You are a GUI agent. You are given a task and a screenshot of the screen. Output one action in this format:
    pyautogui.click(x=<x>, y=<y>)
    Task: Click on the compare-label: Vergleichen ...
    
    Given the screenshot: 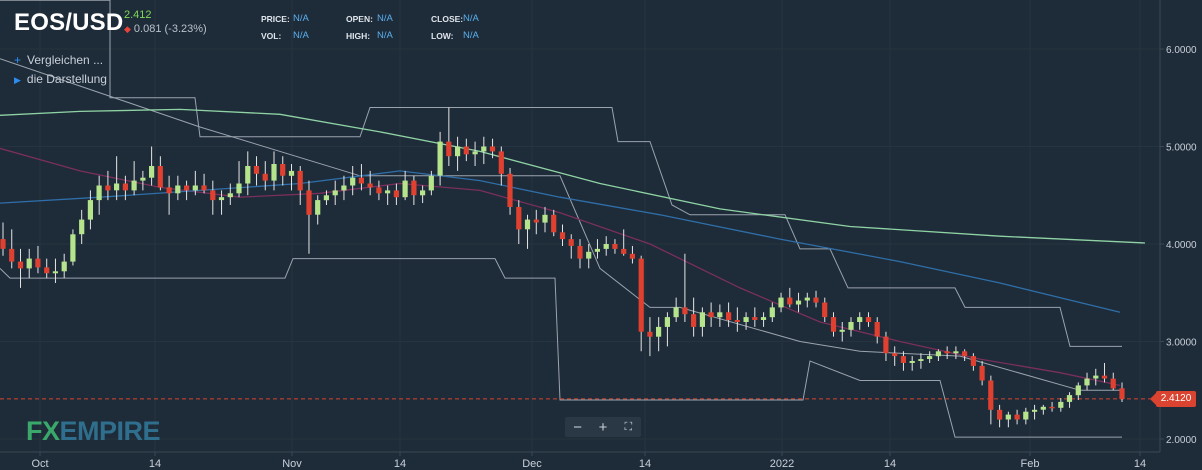 What is the action you would take?
    pyautogui.click(x=65, y=60)
    